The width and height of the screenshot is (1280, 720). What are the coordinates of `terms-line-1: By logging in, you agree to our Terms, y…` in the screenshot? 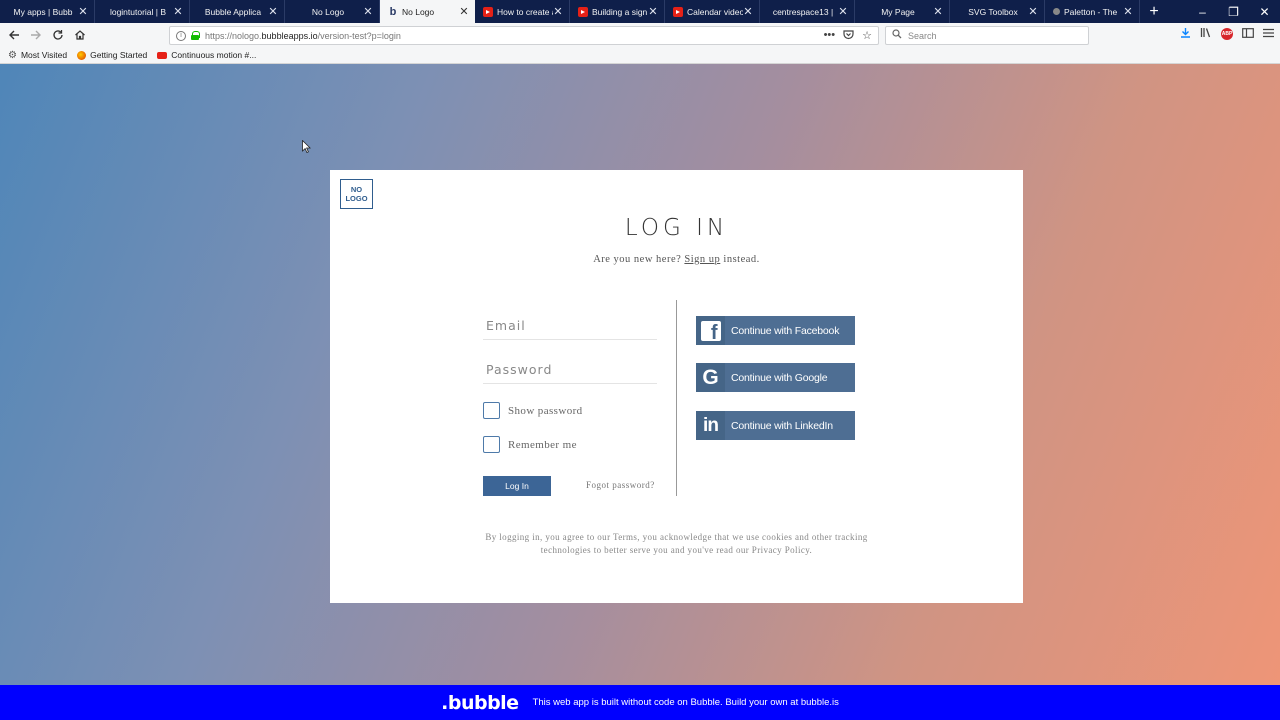 It's located at (676, 537).